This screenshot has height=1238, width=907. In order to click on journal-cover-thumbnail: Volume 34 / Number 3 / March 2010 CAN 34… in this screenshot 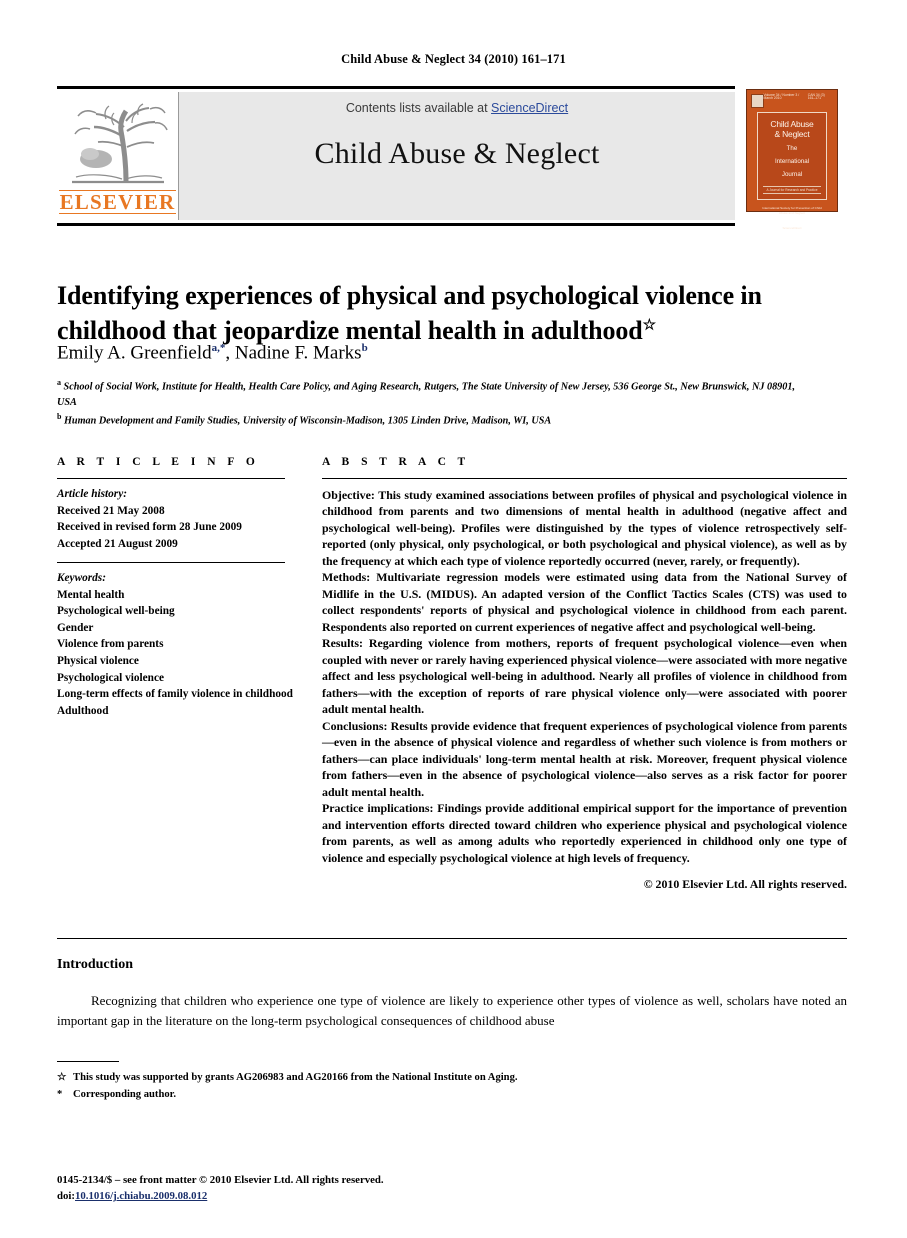, I will do `click(792, 159)`.